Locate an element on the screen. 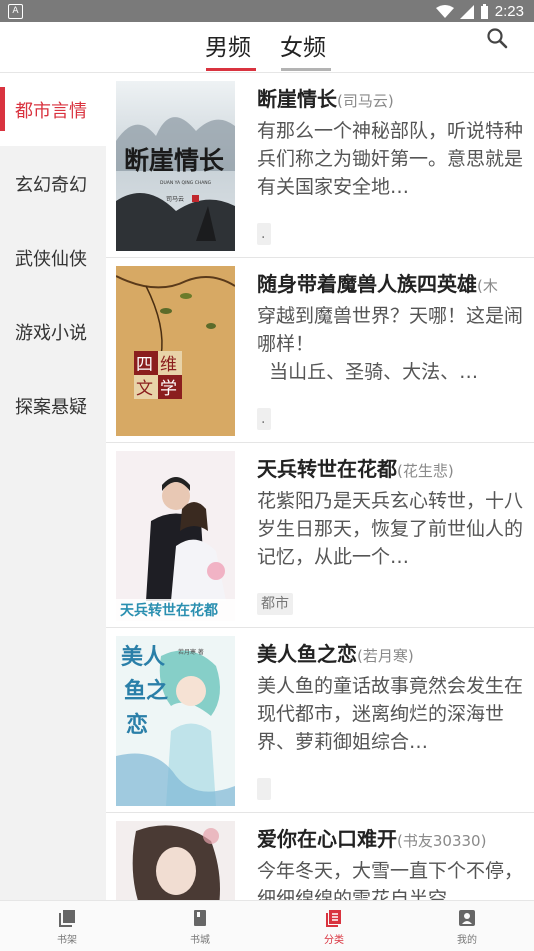  tab-male: 男频 is located at coordinates (230, 49).